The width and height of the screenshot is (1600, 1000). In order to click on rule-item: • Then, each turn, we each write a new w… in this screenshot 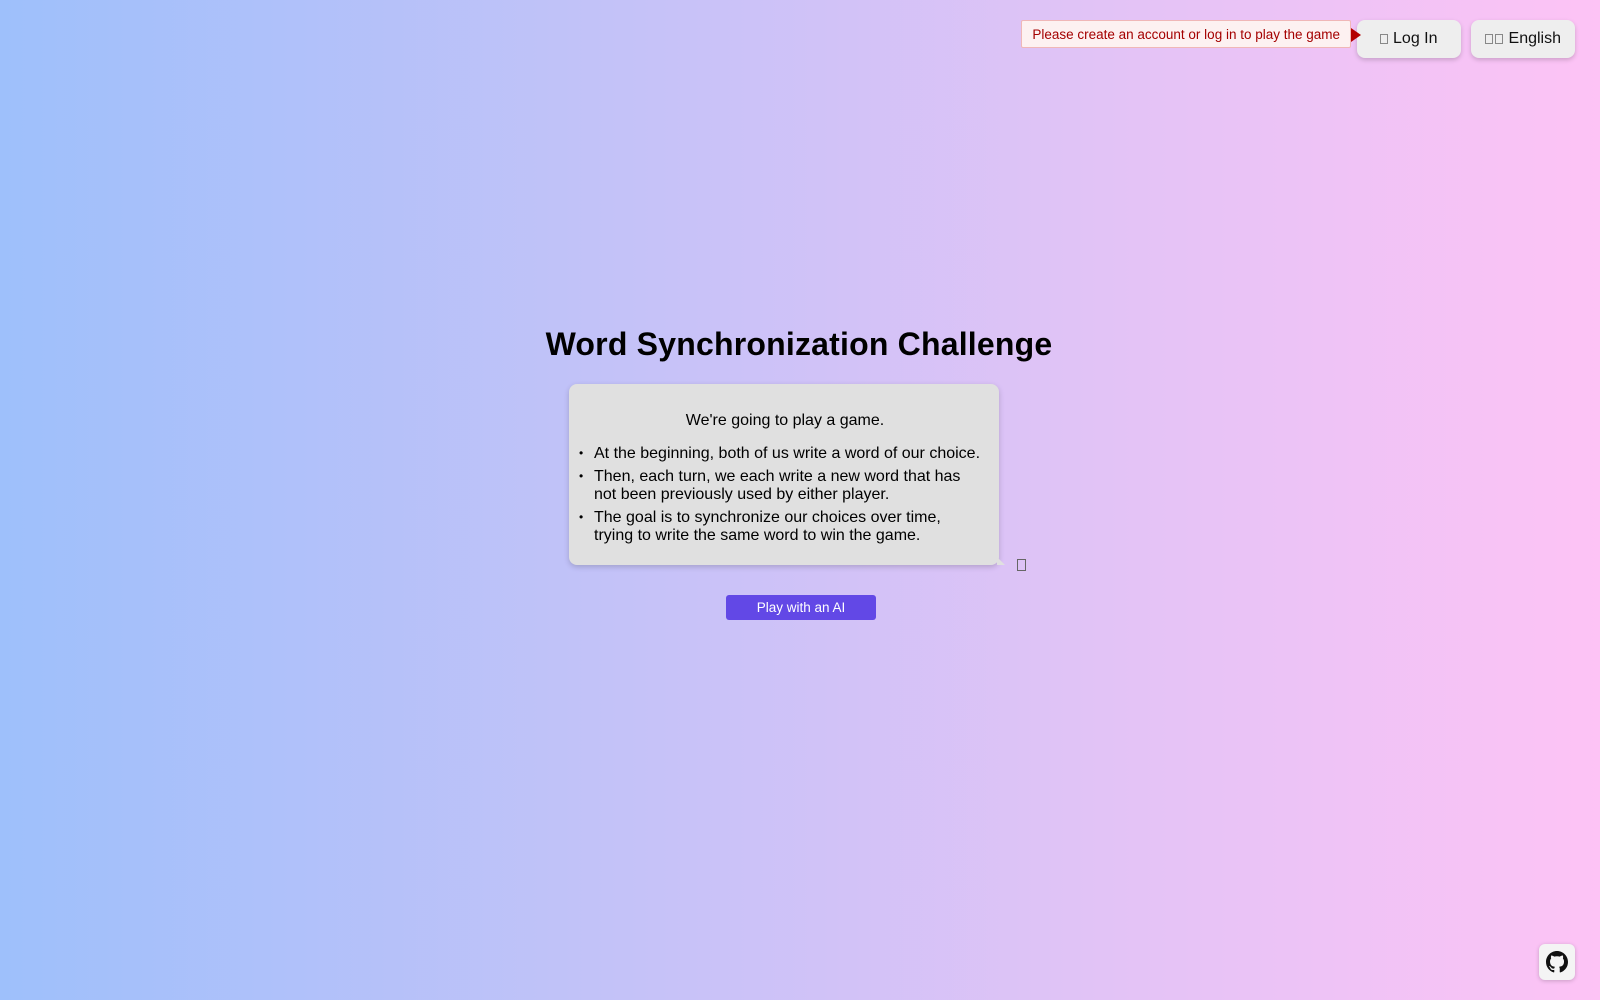, I will do `click(780, 486)`.